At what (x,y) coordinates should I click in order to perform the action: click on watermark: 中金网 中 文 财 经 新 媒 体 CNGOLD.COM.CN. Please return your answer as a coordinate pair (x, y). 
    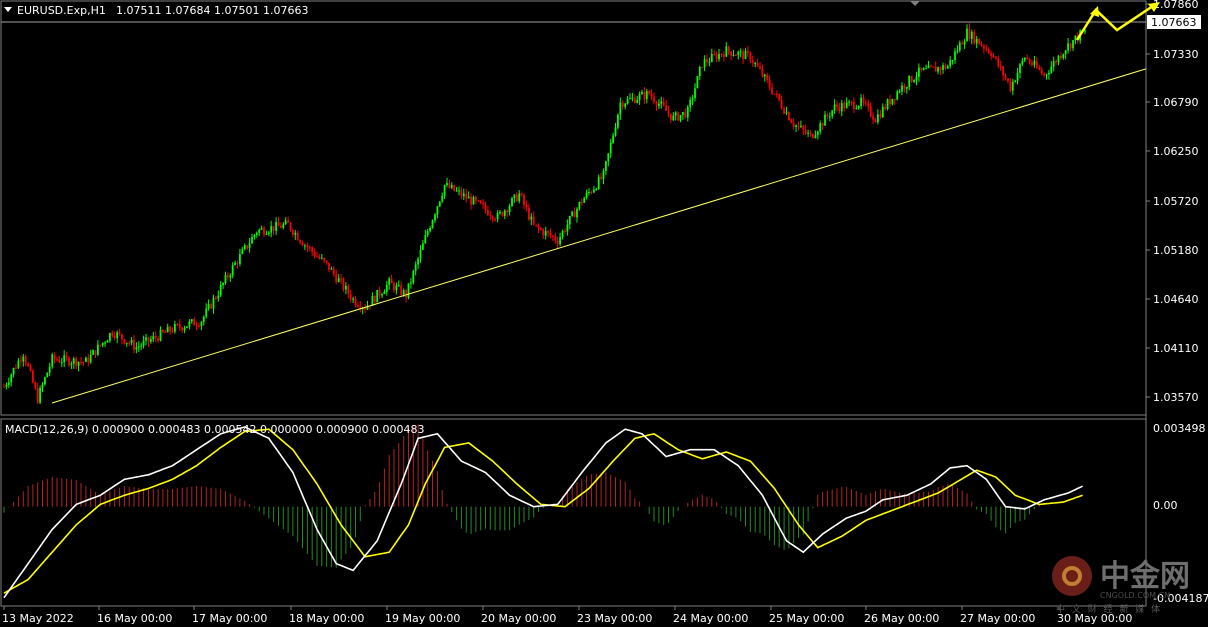
    Looking at the image, I should click on (1121, 585).